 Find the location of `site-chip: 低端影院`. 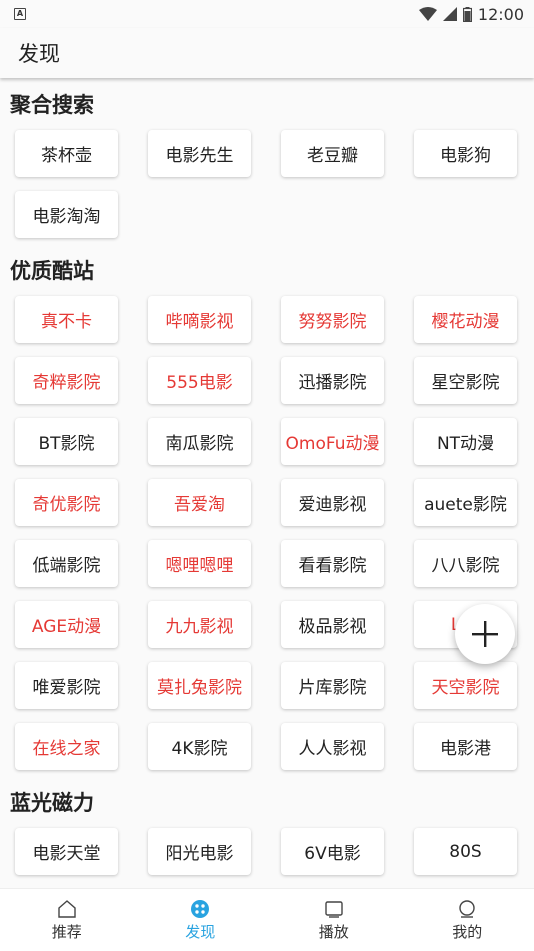

site-chip: 低端影院 is located at coordinates (66, 563).